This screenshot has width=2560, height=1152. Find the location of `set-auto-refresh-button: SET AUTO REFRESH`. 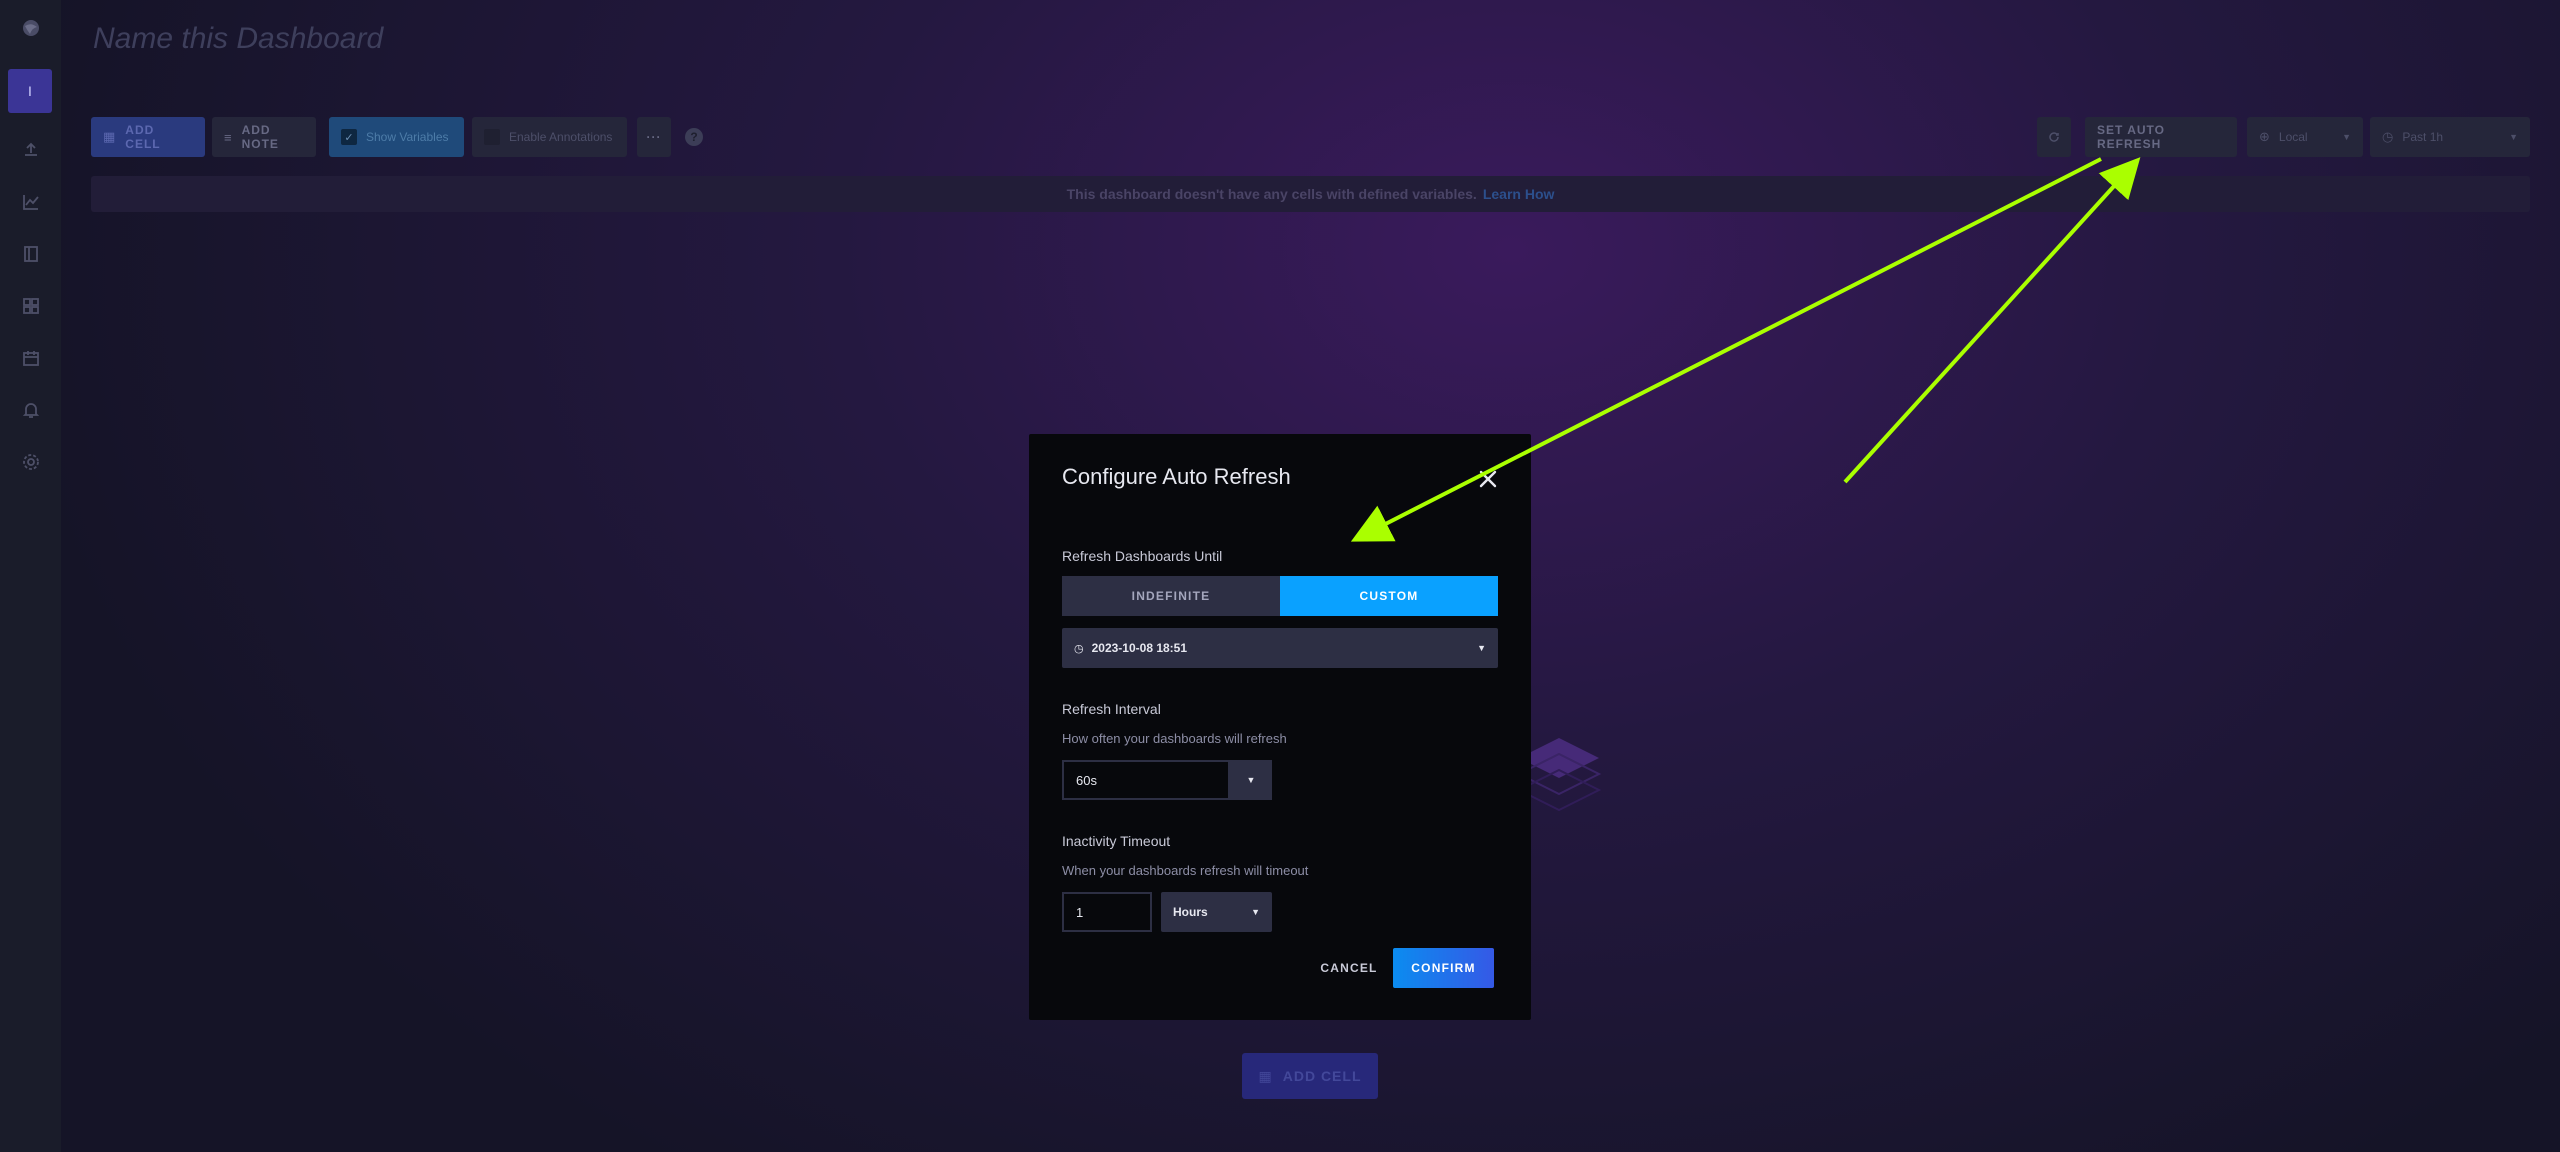

set-auto-refresh-button: SET AUTO REFRESH is located at coordinates (2161, 137).